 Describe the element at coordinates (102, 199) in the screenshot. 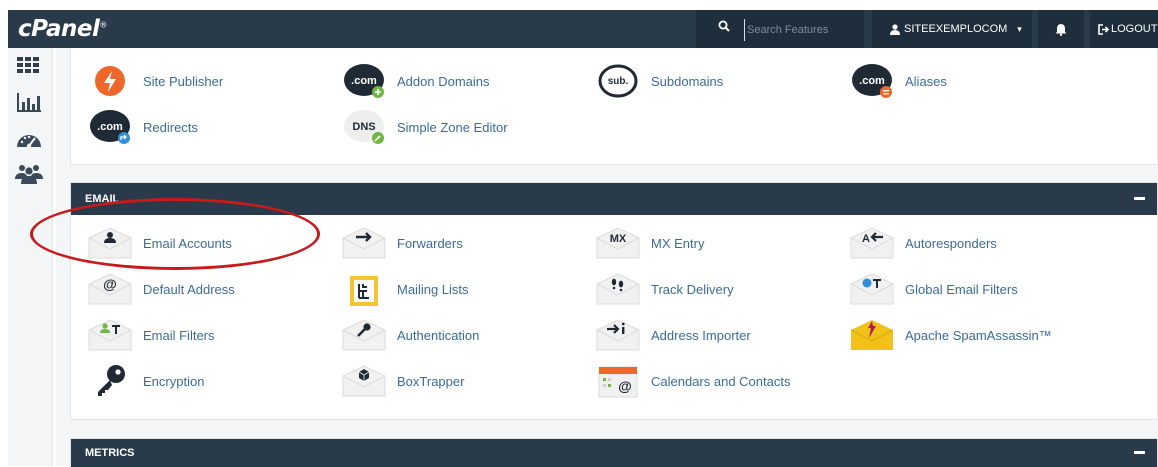

I see `panel-title: EMAIL` at that location.